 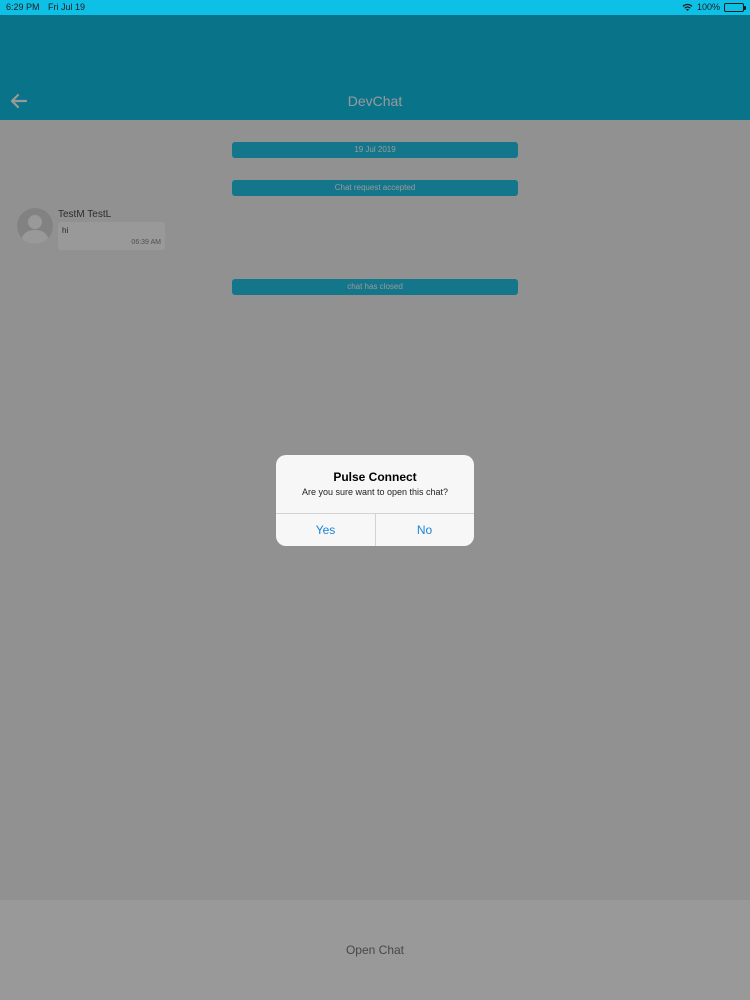 What do you see at coordinates (375, 477) in the screenshot?
I see `alert-title: Pulse Connect` at bounding box center [375, 477].